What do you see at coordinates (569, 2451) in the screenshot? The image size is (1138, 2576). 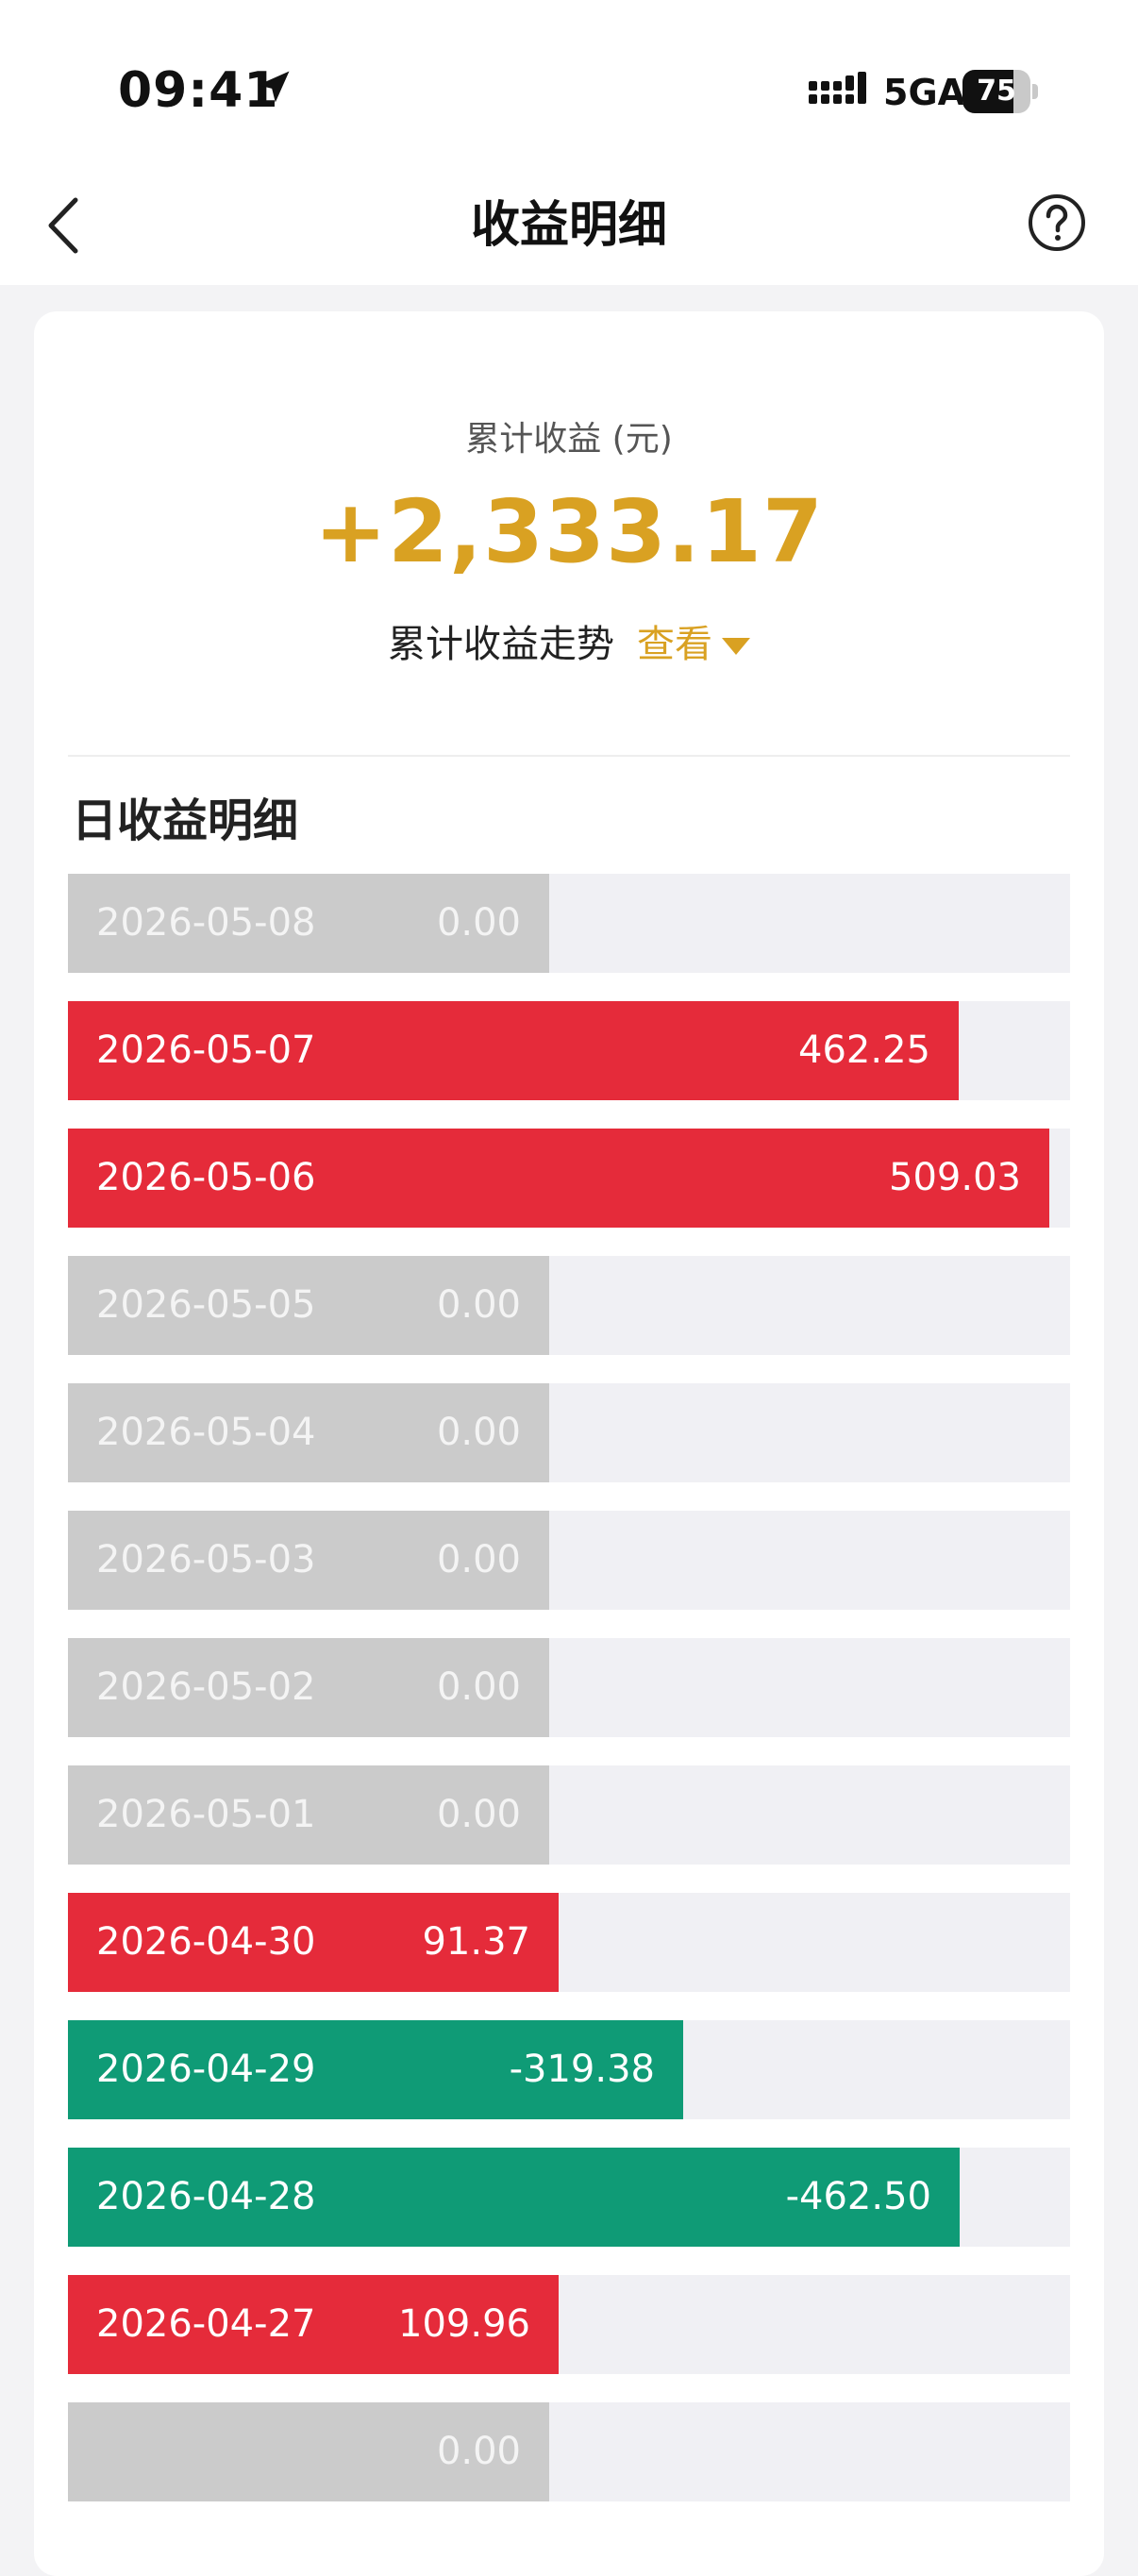 I see `daily-earnings-row: 0.00` at bounding box center [569, 2451].